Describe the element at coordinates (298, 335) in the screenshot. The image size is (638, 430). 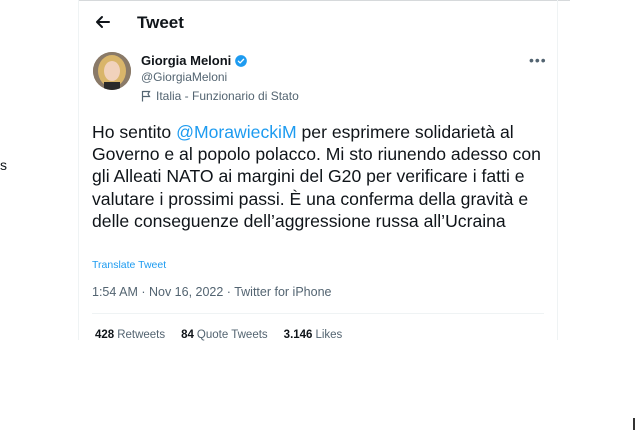
I see `likes-count: 3.146` at that location.